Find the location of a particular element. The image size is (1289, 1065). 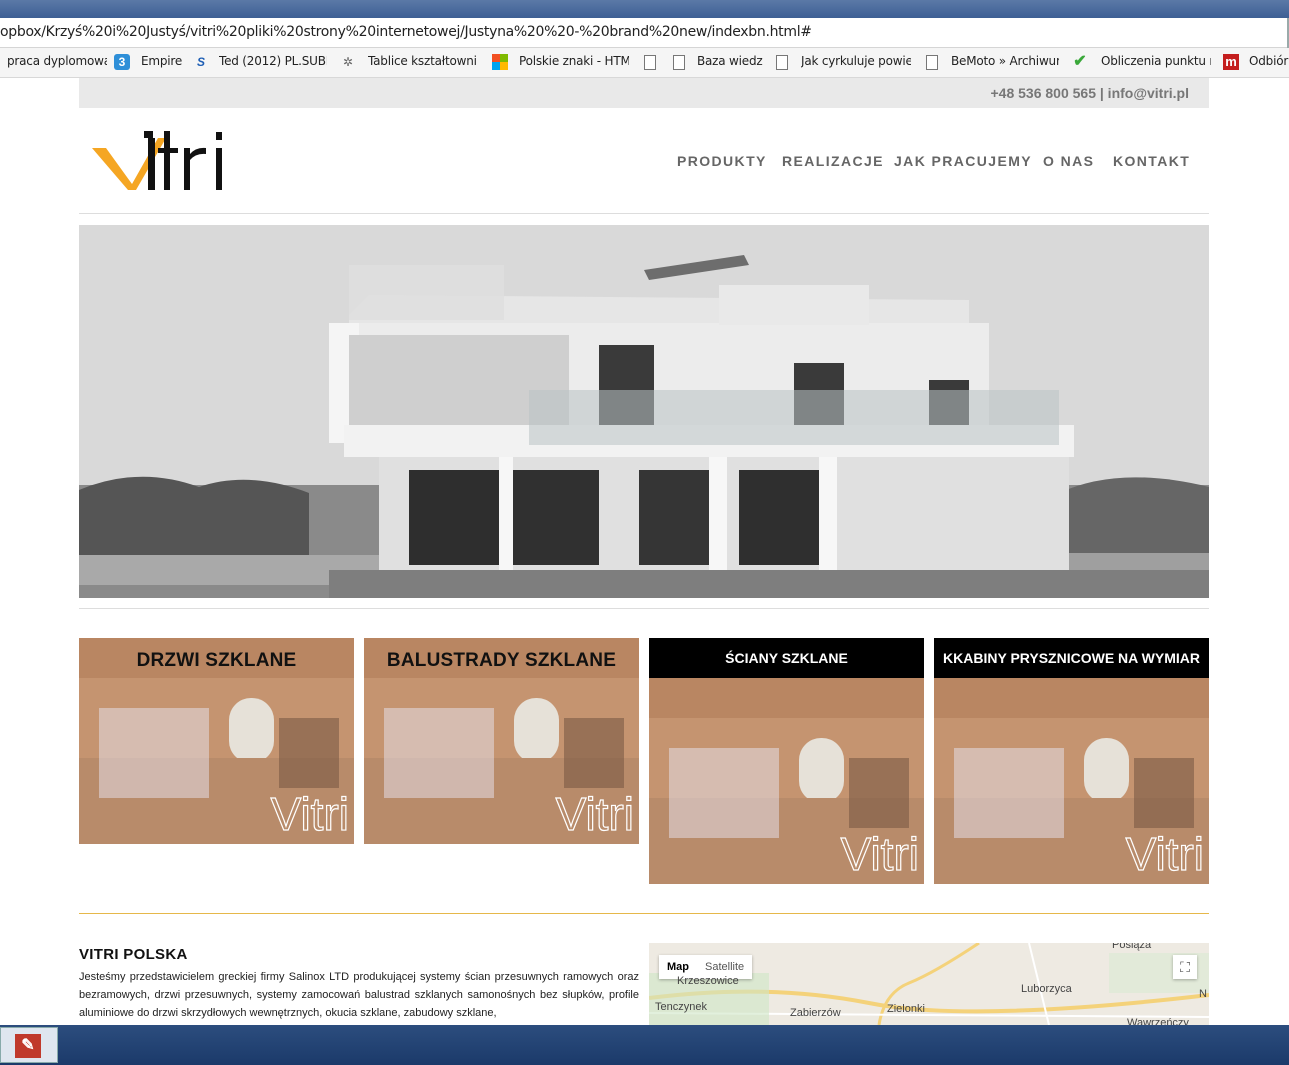

bookmark-ted: Ted (2012) PL.SUBBE is located at coordinates (273, 61).